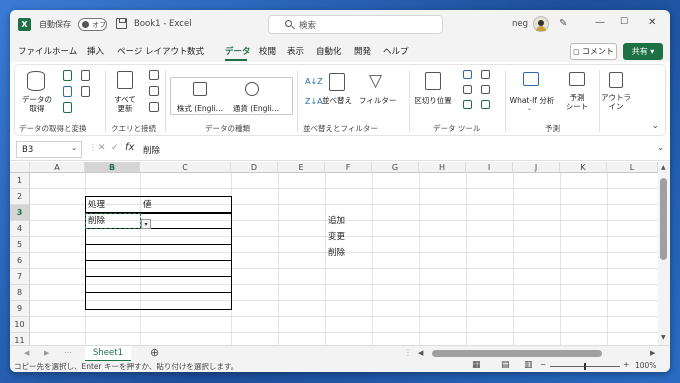  What do you see at coordinates (626, 364) in the screenshot?
I see `zoom-in-icon: +` at bounding box center [626, 364].